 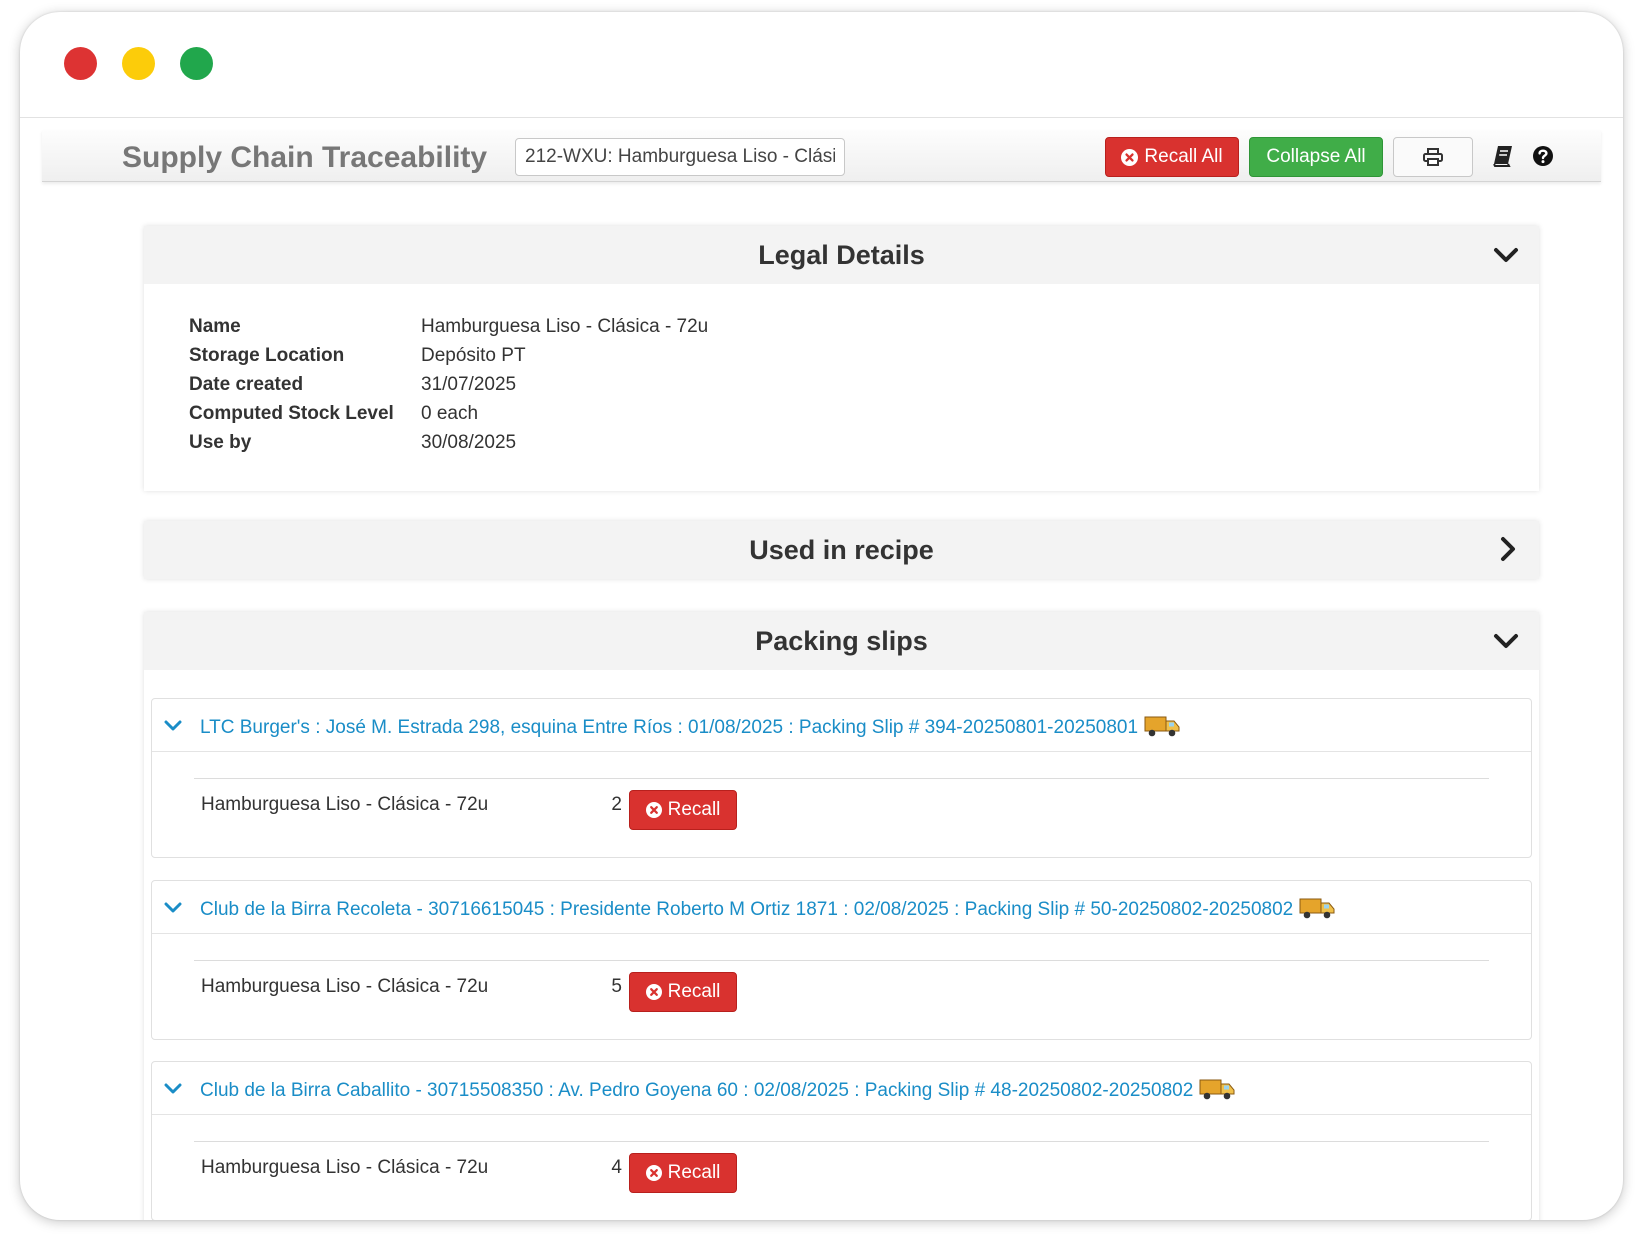 I want to click on used-in-recipe-title: Used in recipe, so click(x=841, y=550).